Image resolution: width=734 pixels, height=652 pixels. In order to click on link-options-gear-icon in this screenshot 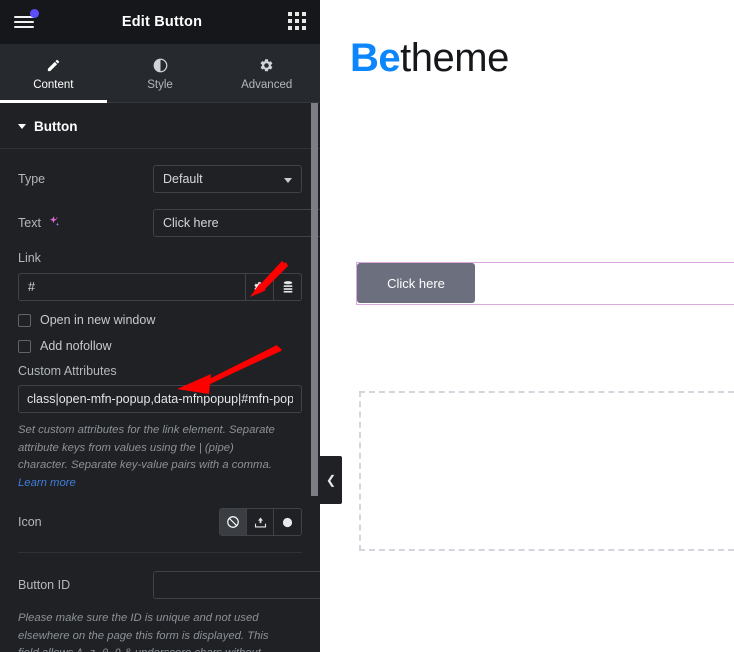, I will do `click(259, 287)`.